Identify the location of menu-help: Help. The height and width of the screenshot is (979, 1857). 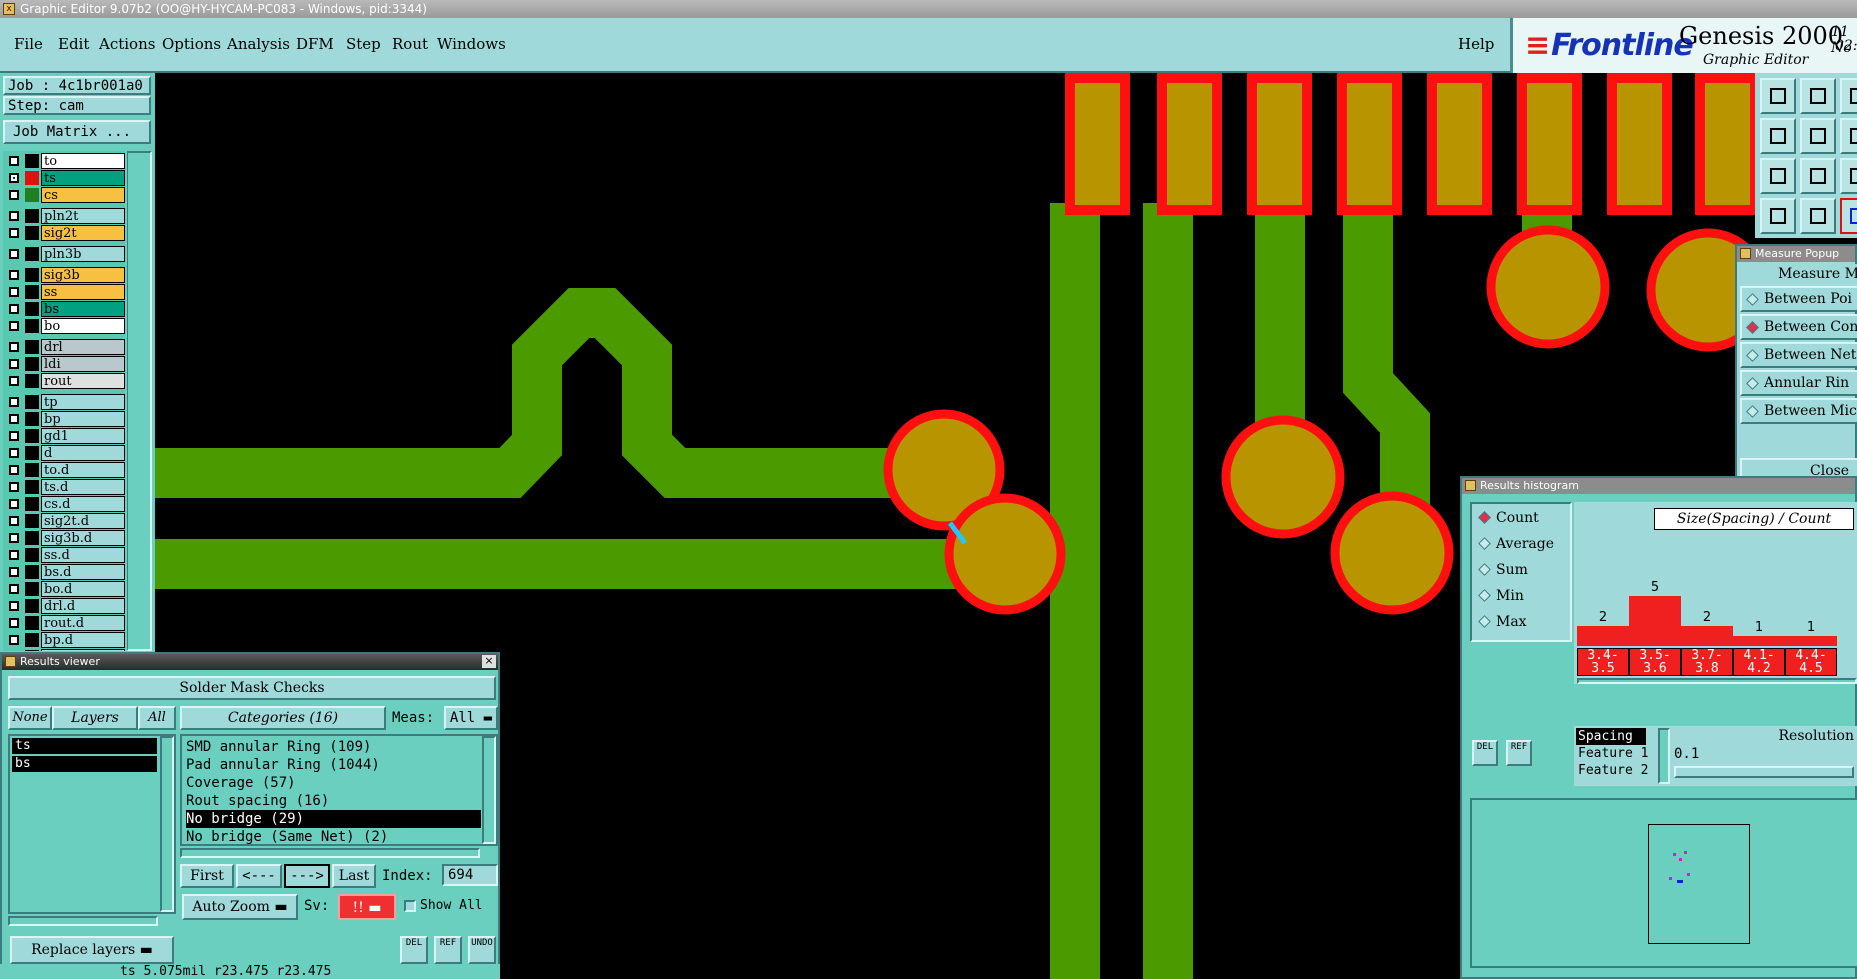
(1476, 44).